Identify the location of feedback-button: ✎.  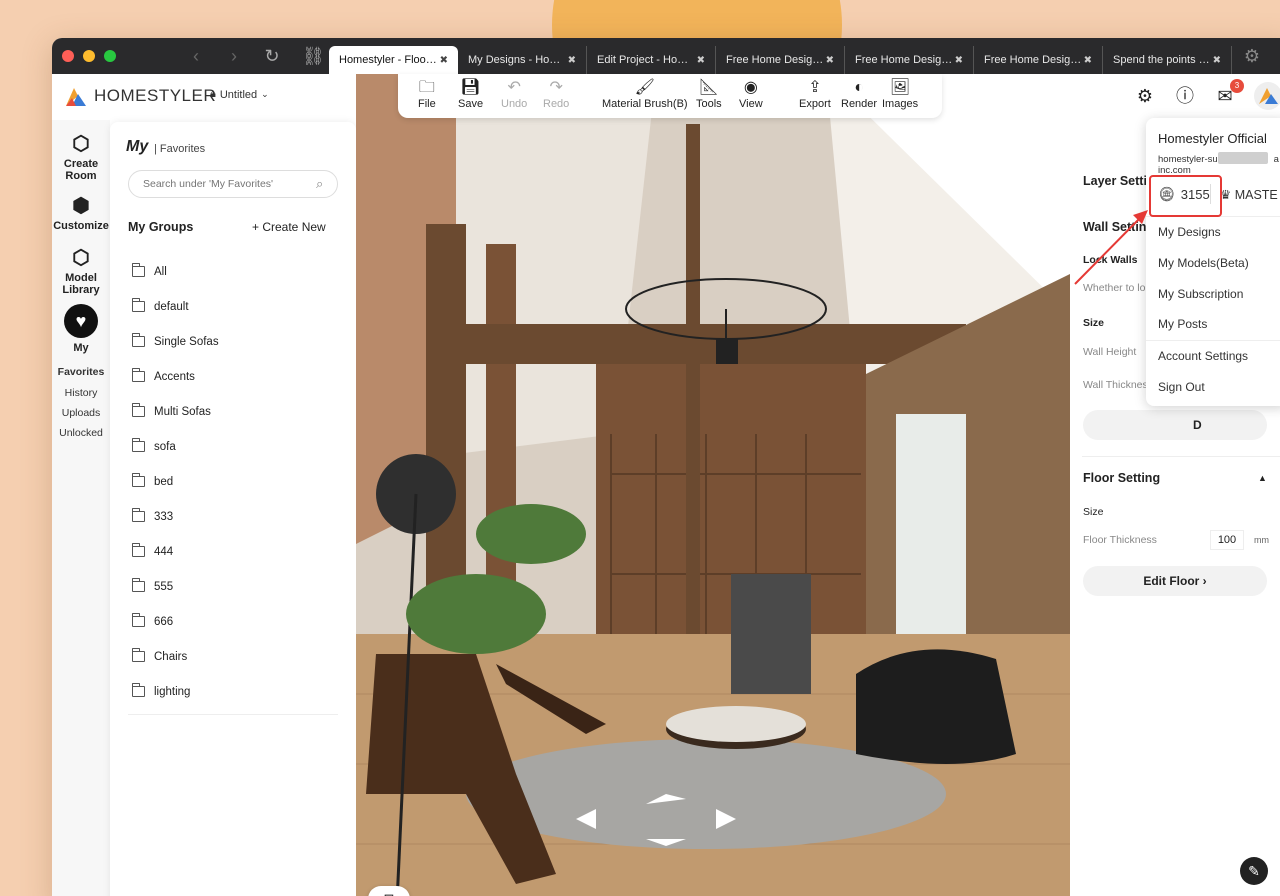
(1254, 871).